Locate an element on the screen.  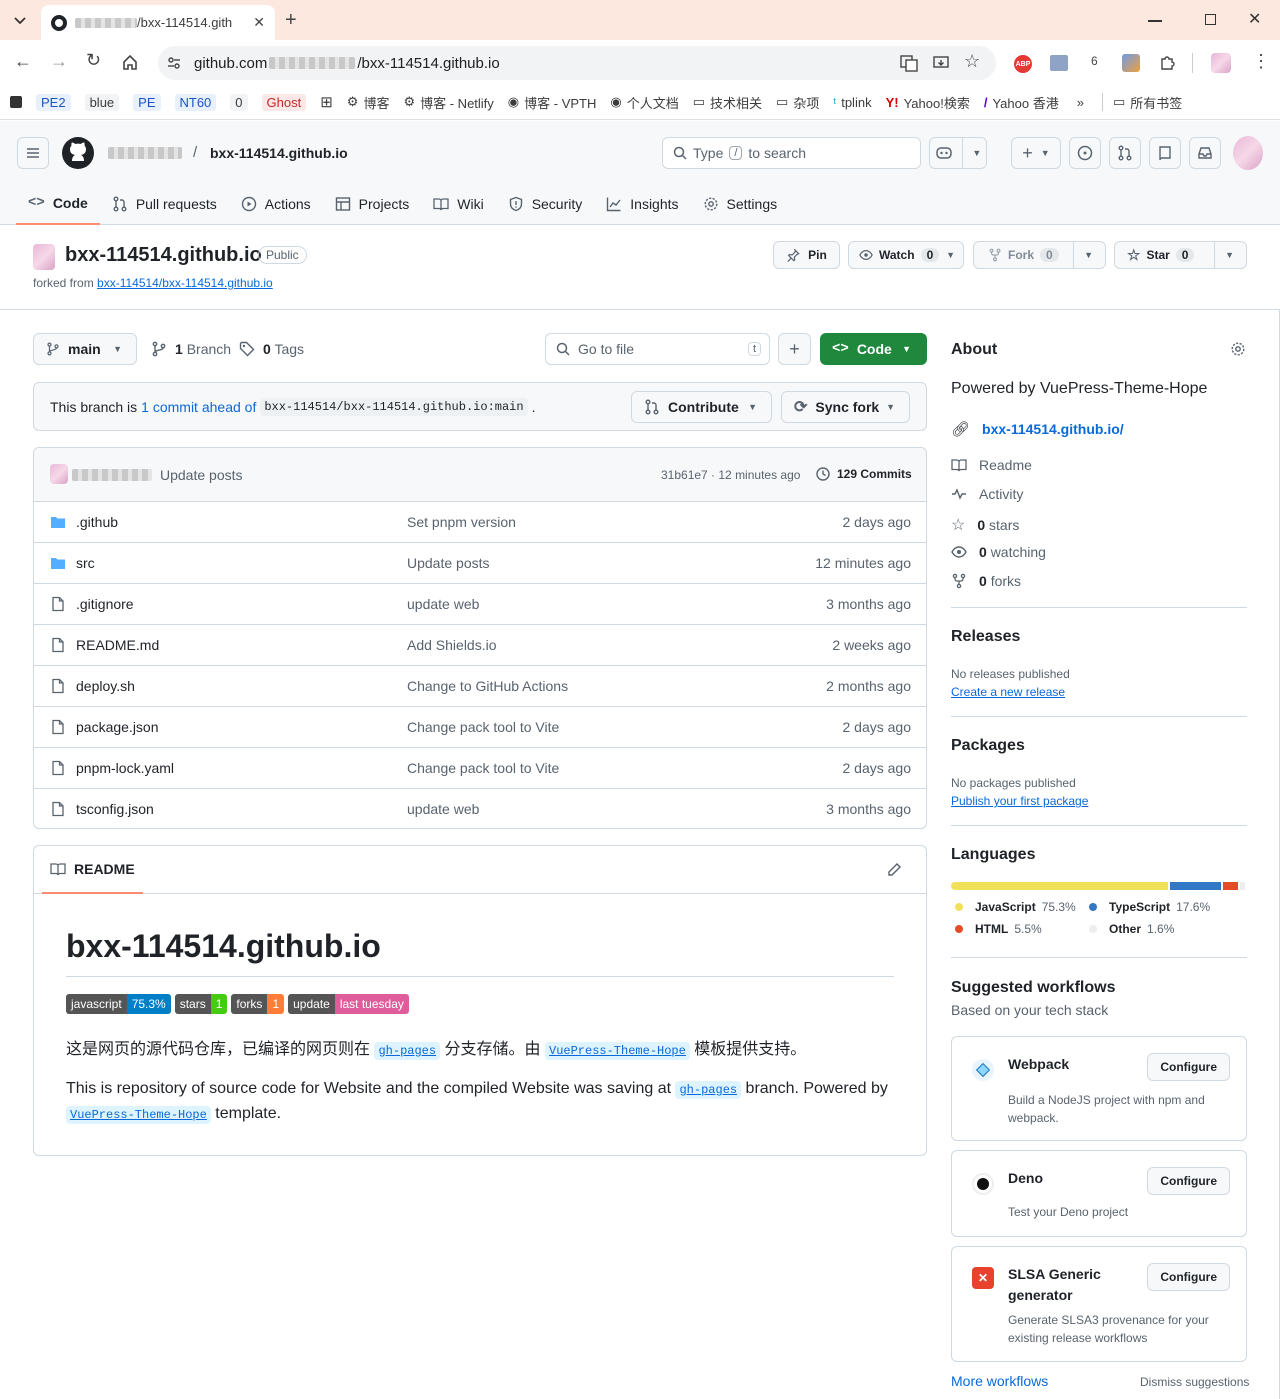
browser-menu-icon: ⋮ is located at coordinates (1261, 61).